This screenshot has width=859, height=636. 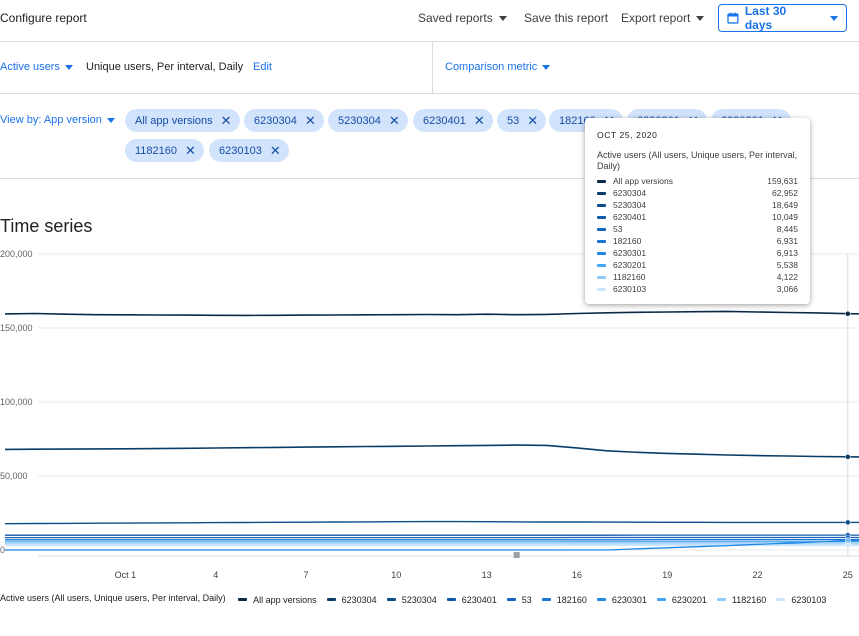 I want to click on view-by-selector: View by: App version, so click(x=57, y=120).